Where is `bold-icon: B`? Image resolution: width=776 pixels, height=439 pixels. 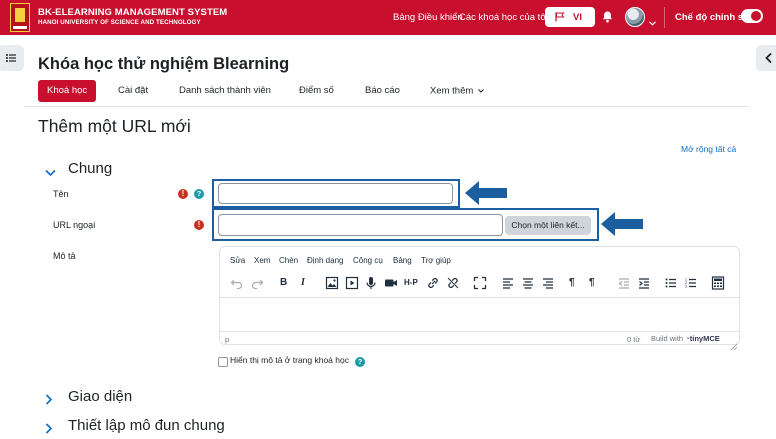
bold-icon: B is located at coordinates (283, 283).